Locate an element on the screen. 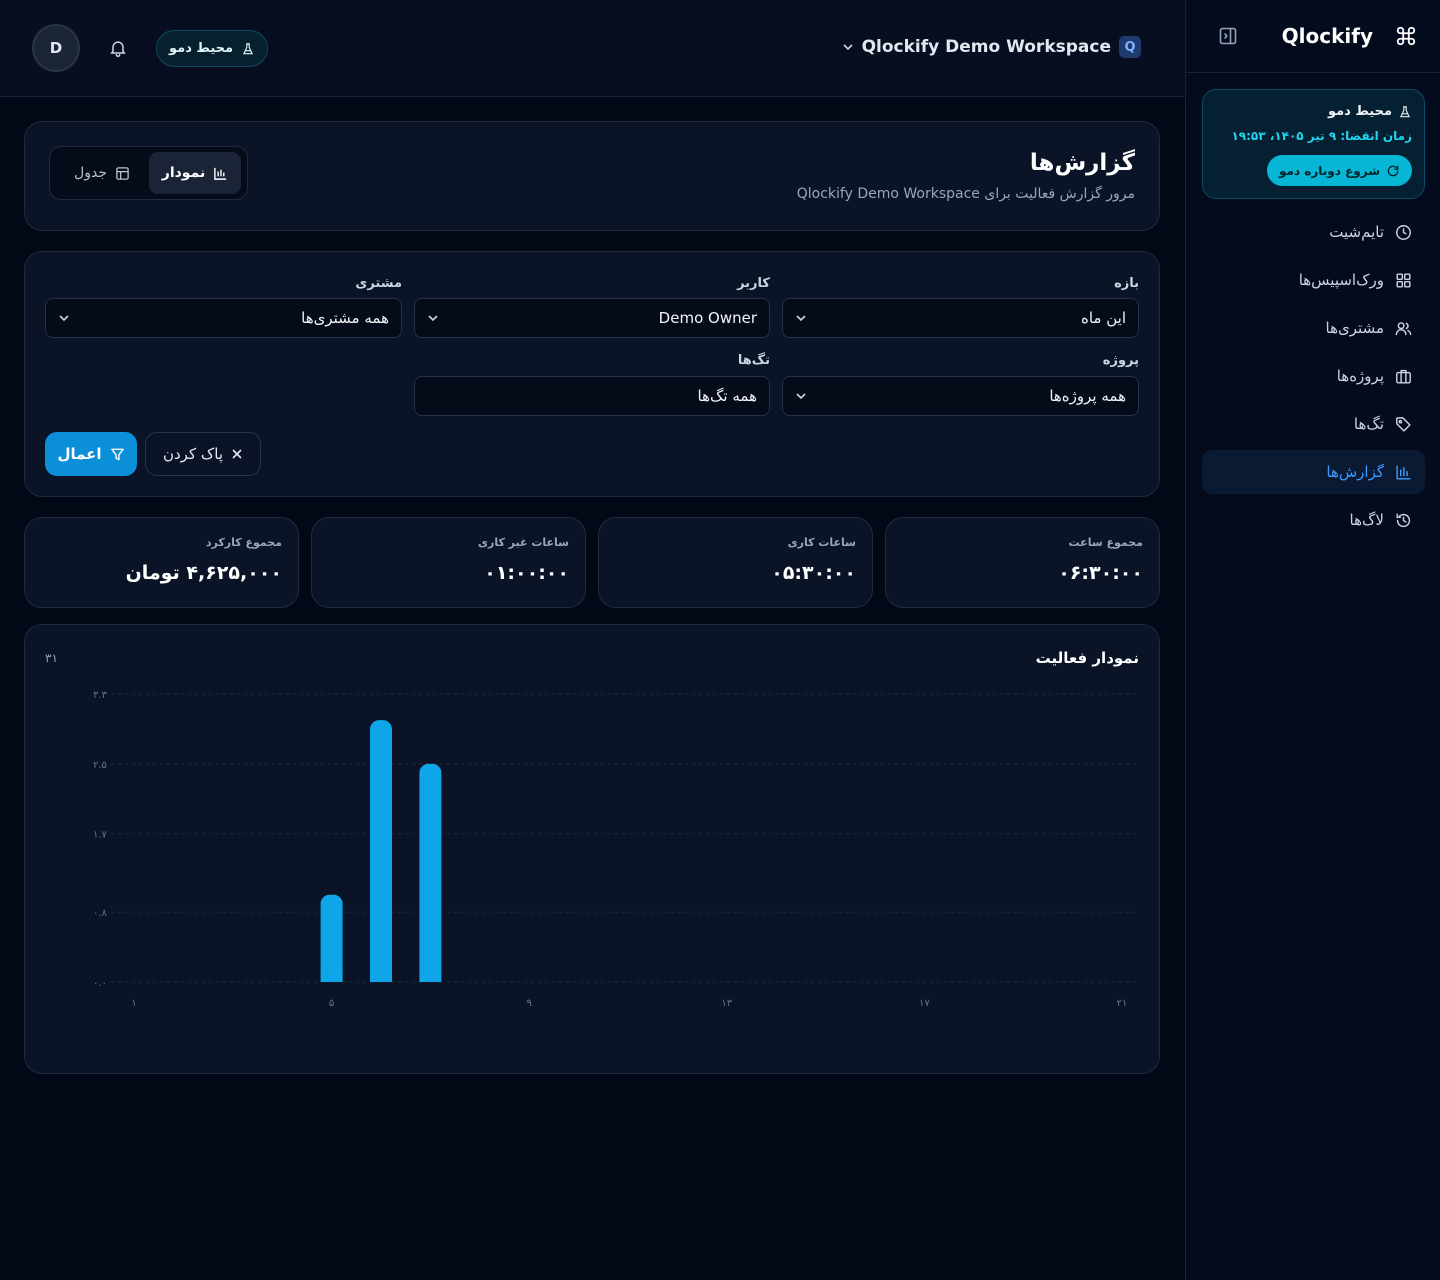 Image resolution: width=1440 pixels, height=1280 pixels. page-title: گزارش‌ها is located at coordinates (1082, 163).